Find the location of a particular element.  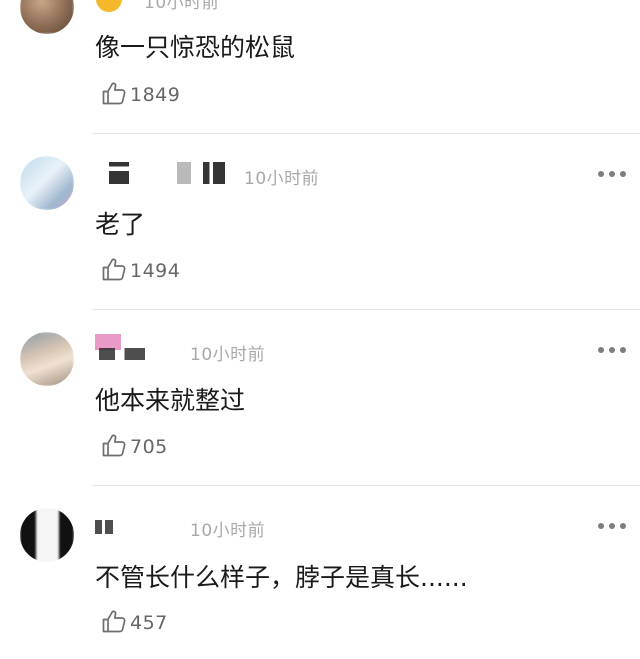

emoji-badge-icon is located at coordinates (109, 6).